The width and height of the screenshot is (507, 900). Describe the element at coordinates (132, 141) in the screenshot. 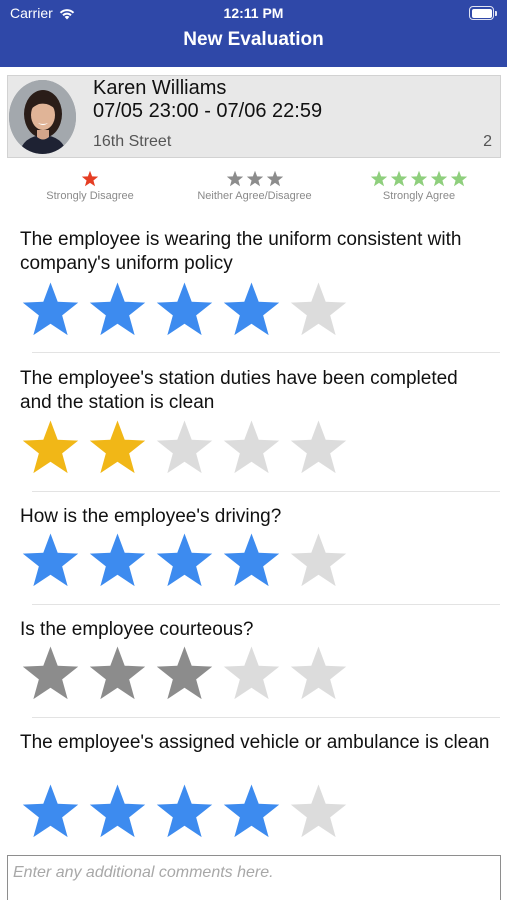

I see `employee-location: 16th Street` at that location.